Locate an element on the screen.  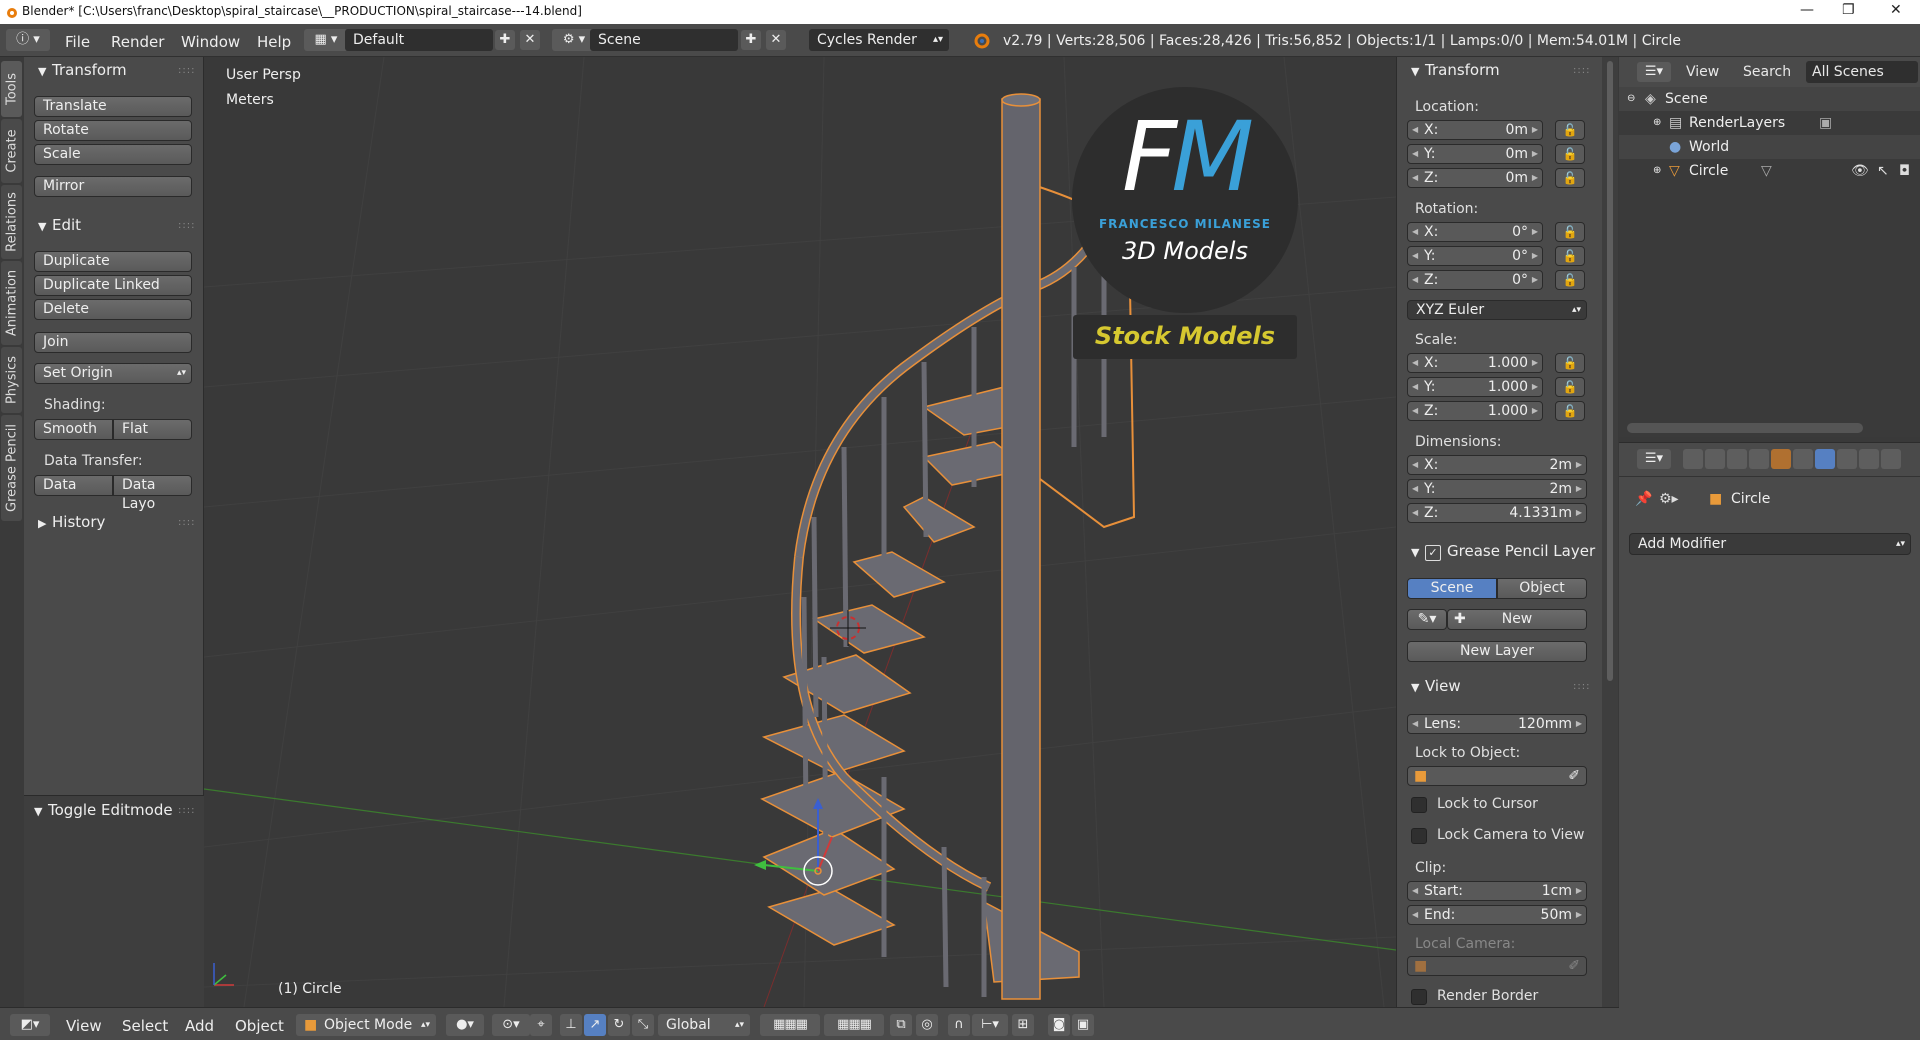
panel-header-history: ▶ History is located at coordinates (71, 522).